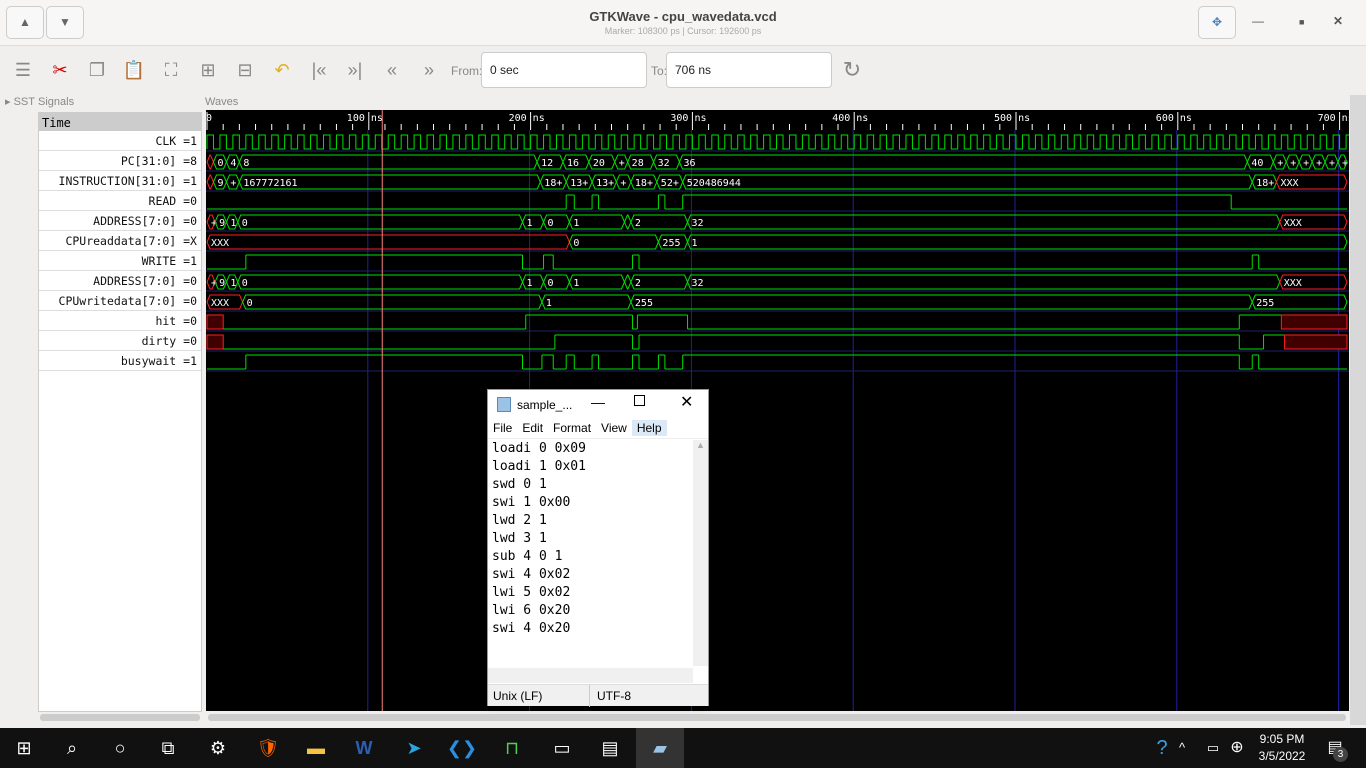 The width and height of the screenshot is (1366, 768). I want to click on signal-name: CLK =1, so click(120, 141).